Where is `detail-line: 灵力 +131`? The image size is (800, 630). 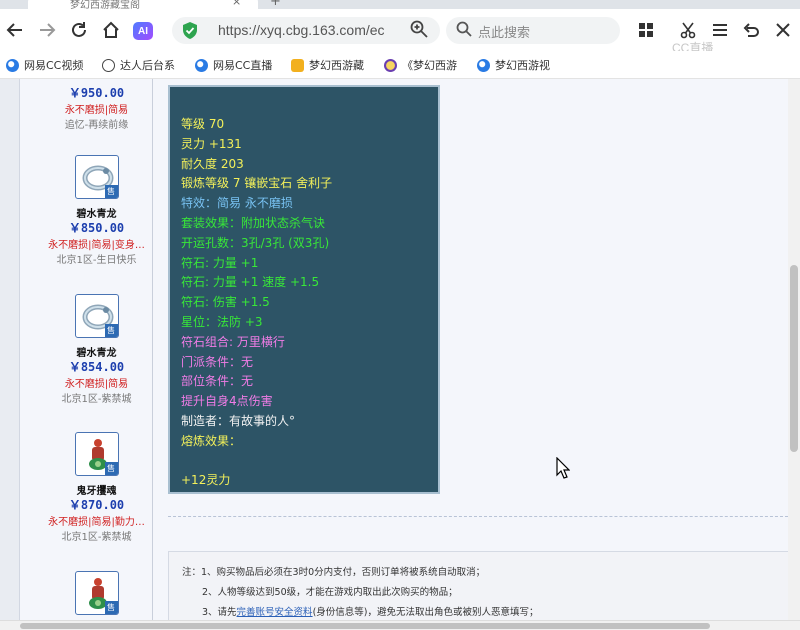 detail-line: 灵力 +131 is located at coordinates (211, 143).